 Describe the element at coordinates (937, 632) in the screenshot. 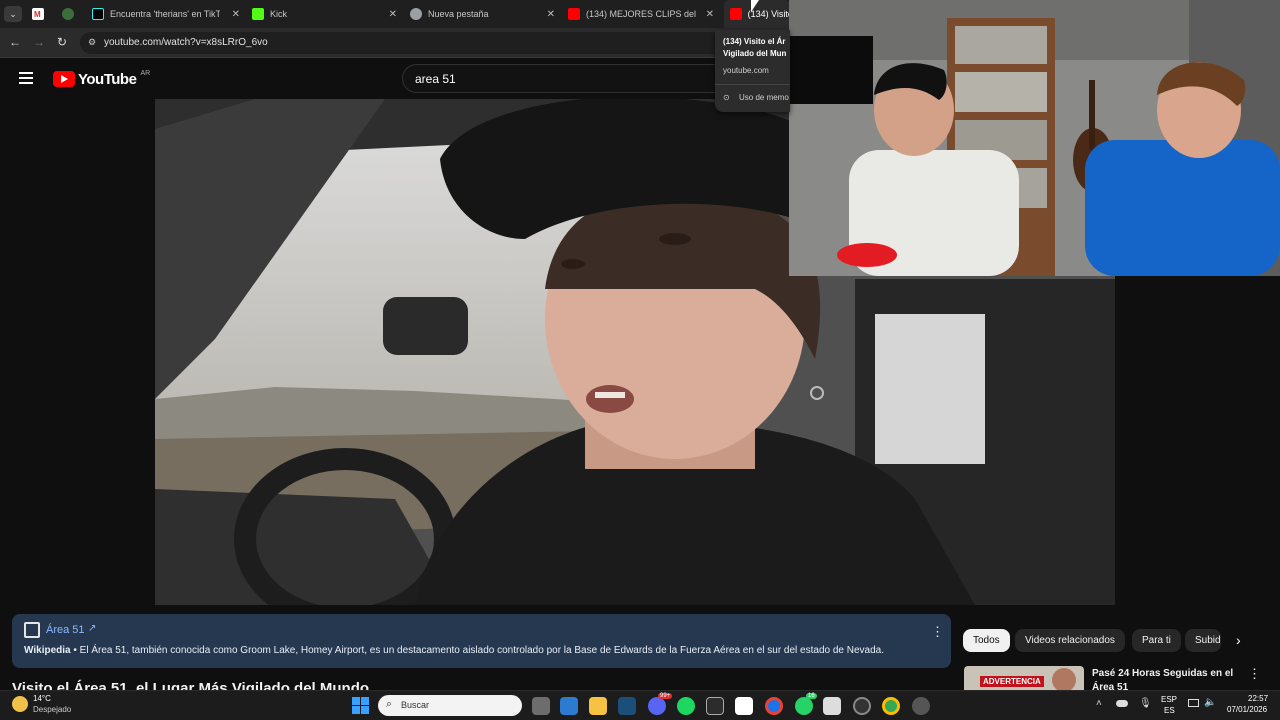

I see `more-options-icon: ⋮` at that location.